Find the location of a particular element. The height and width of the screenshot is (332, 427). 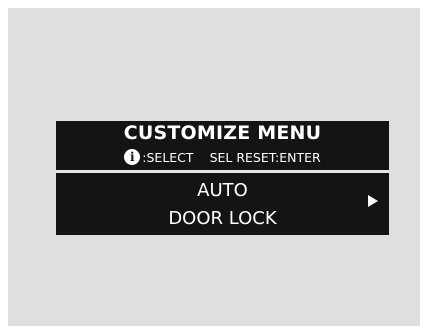

enter-hint: SEL RESET:ENTER is located at coordinates (265, 157).